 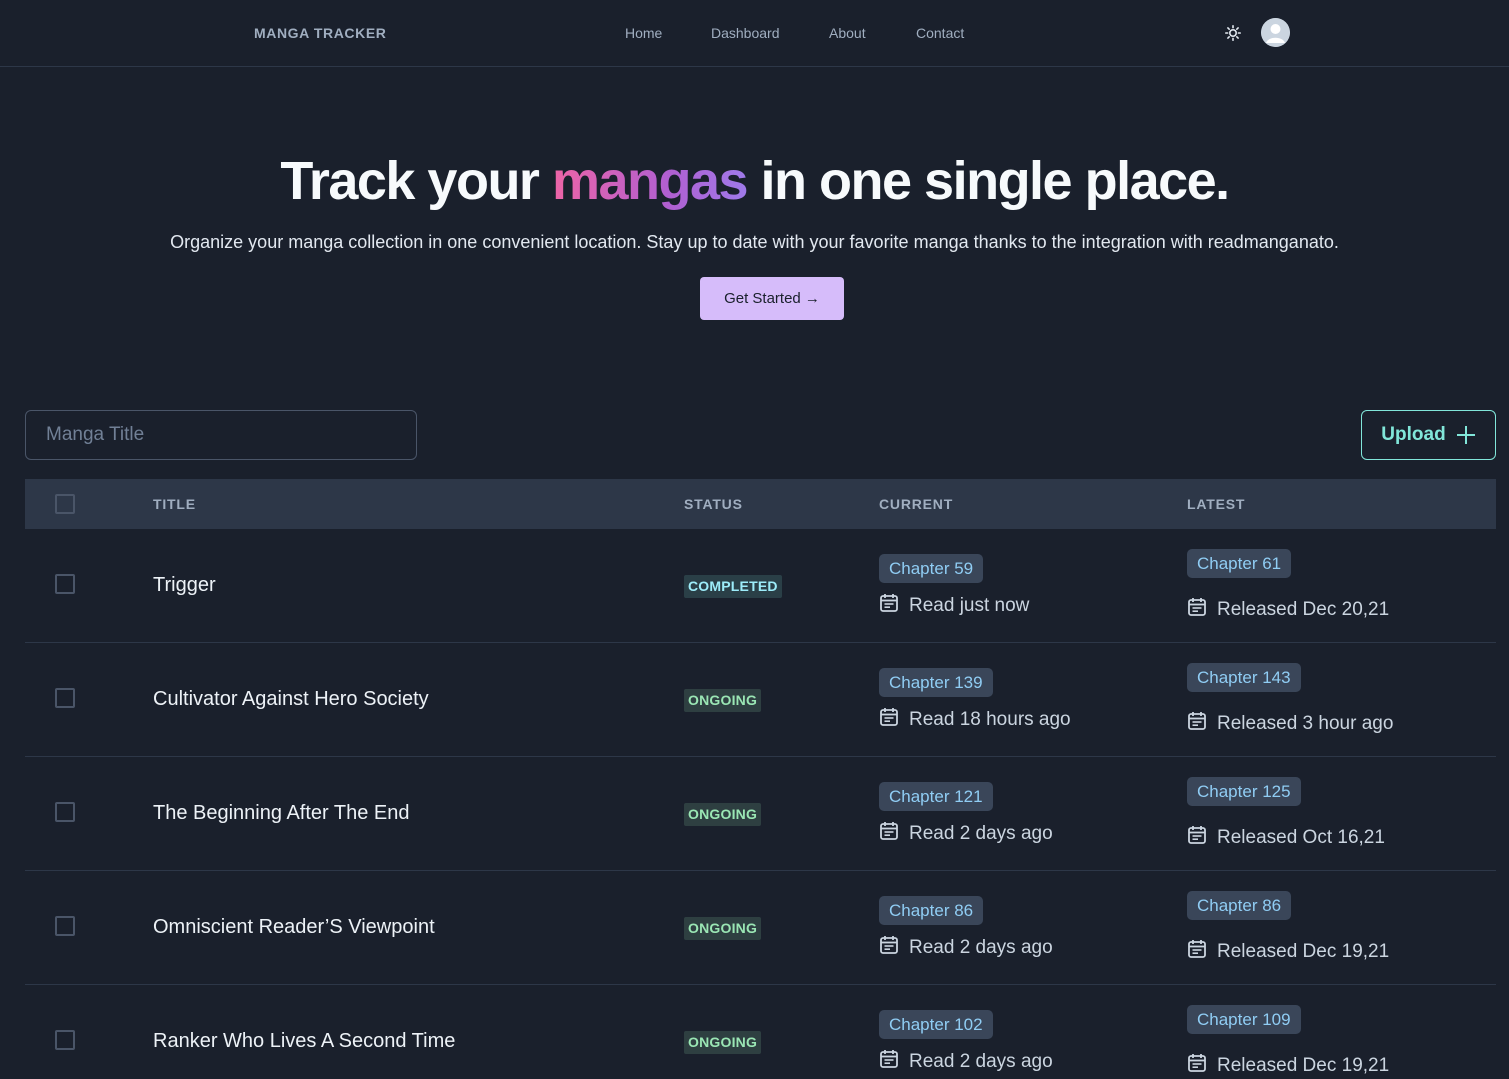 I want to click on read-time-text: Read just now, so click(x=969, y=605).